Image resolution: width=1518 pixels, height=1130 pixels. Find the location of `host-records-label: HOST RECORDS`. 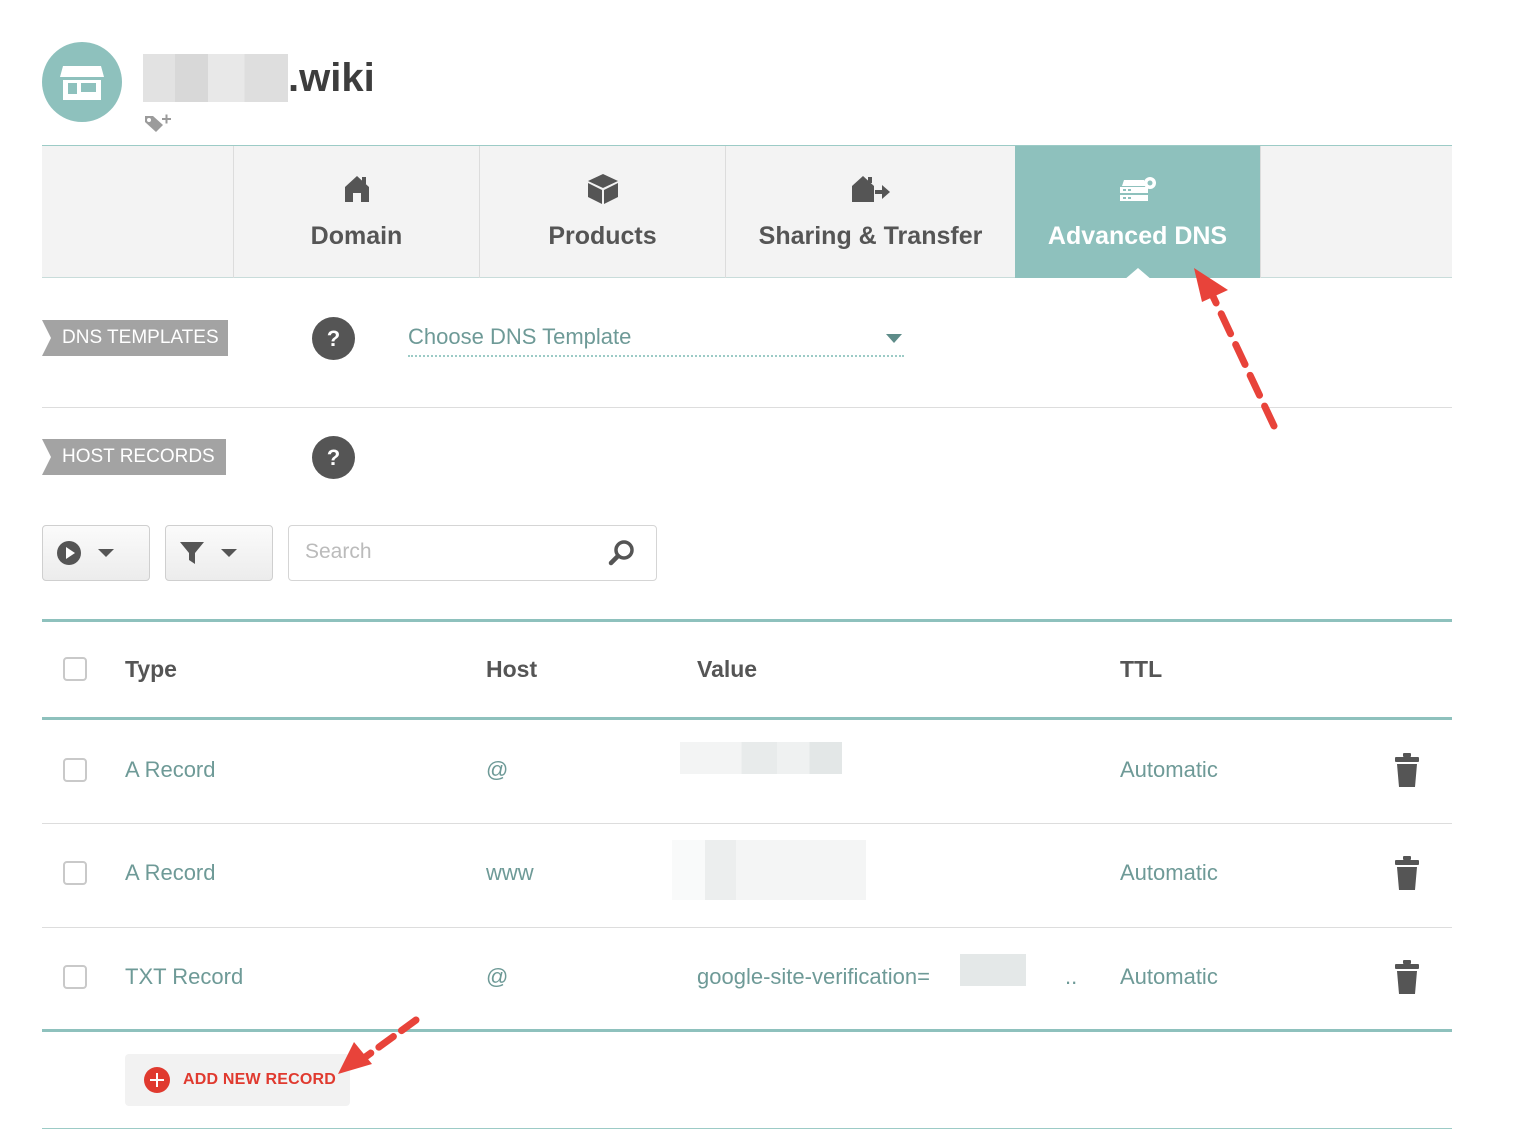

host-records-label: HOST RECORDS is located at coordinates (134, 457).